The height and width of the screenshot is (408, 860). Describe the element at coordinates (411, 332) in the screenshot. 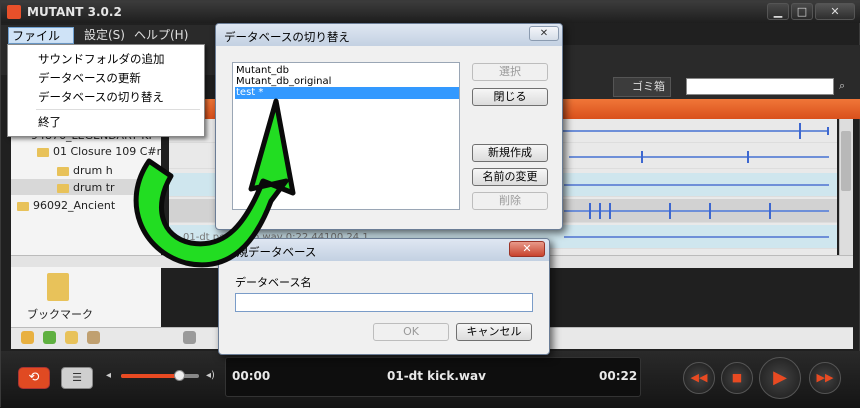

I see `ok-button: OK` at that location.